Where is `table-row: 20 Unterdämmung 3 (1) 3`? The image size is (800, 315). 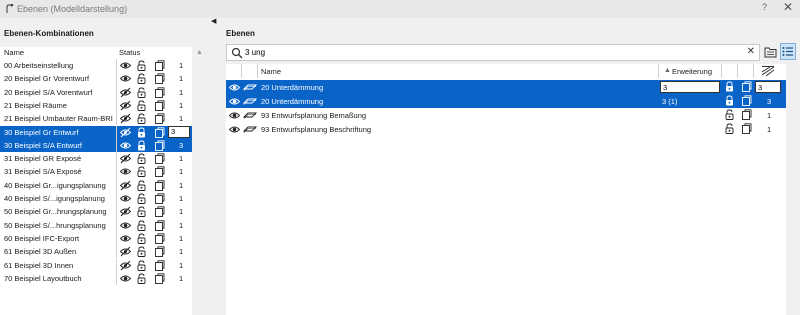 table-row: 20 Unterdämmung 3 (1) 3 is located at coordinates (506, 101).